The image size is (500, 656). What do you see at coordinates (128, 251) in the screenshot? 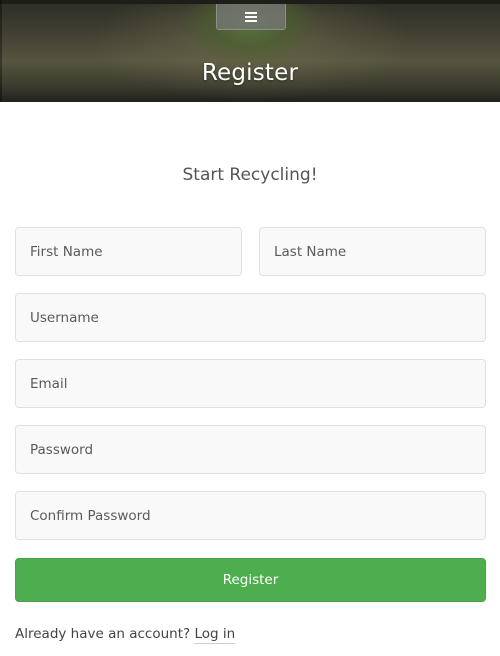
I see `first-name-input` at bounding box center [128, 251].